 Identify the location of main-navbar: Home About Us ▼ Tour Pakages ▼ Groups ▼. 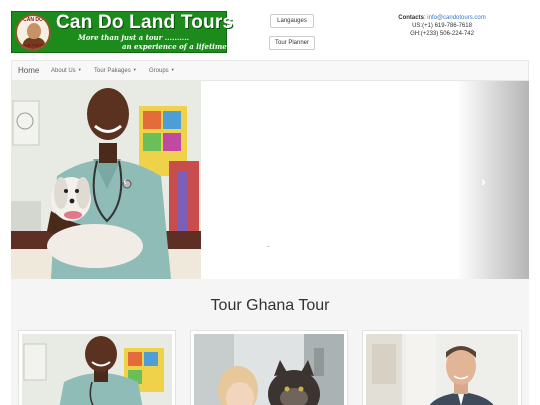
(270, 70).